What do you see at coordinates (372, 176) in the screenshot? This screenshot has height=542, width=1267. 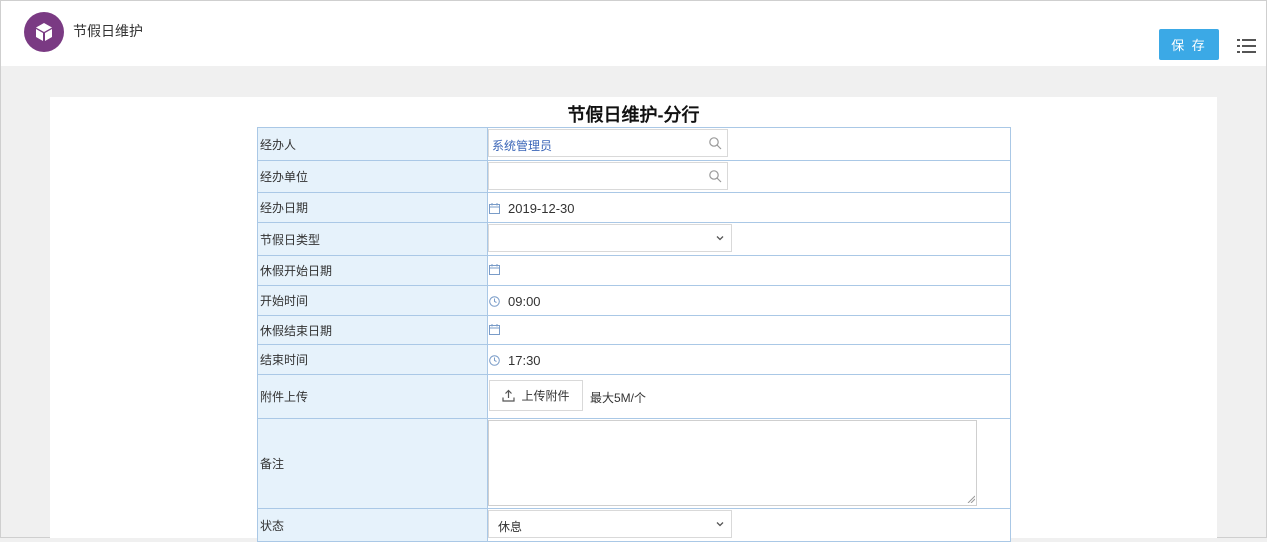 I see `unit-label: 经办单位` at bounding box center [372, 176].